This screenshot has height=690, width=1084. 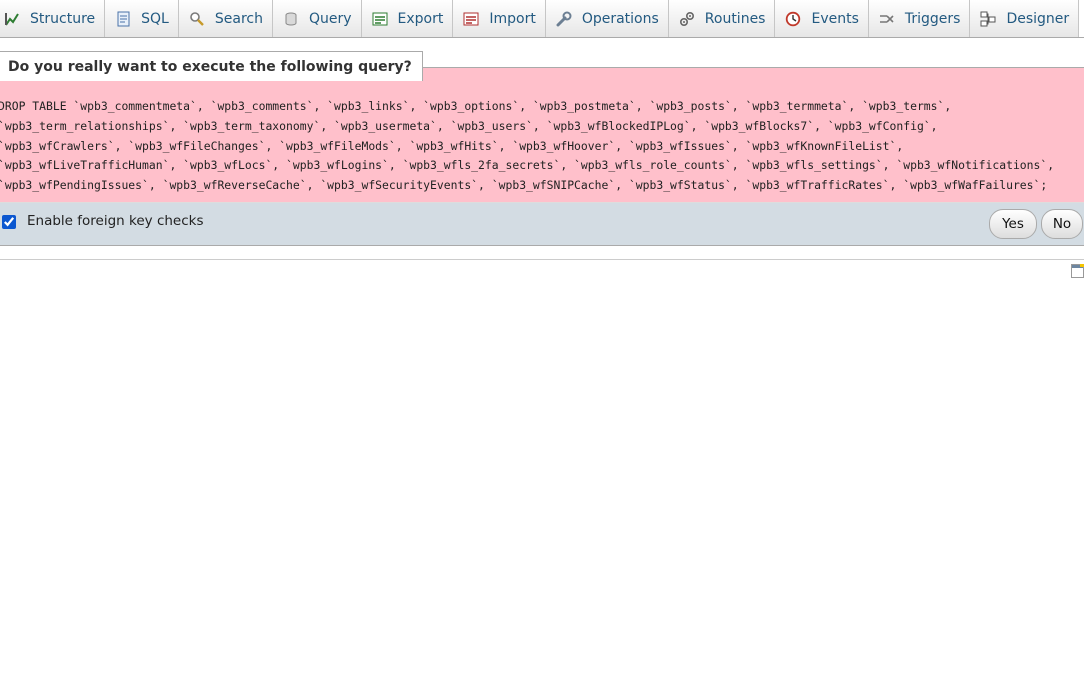 What do you see at coordinates (291, 18) in the screenshot?
I see `query-icon` at bounding box center [291, 18].